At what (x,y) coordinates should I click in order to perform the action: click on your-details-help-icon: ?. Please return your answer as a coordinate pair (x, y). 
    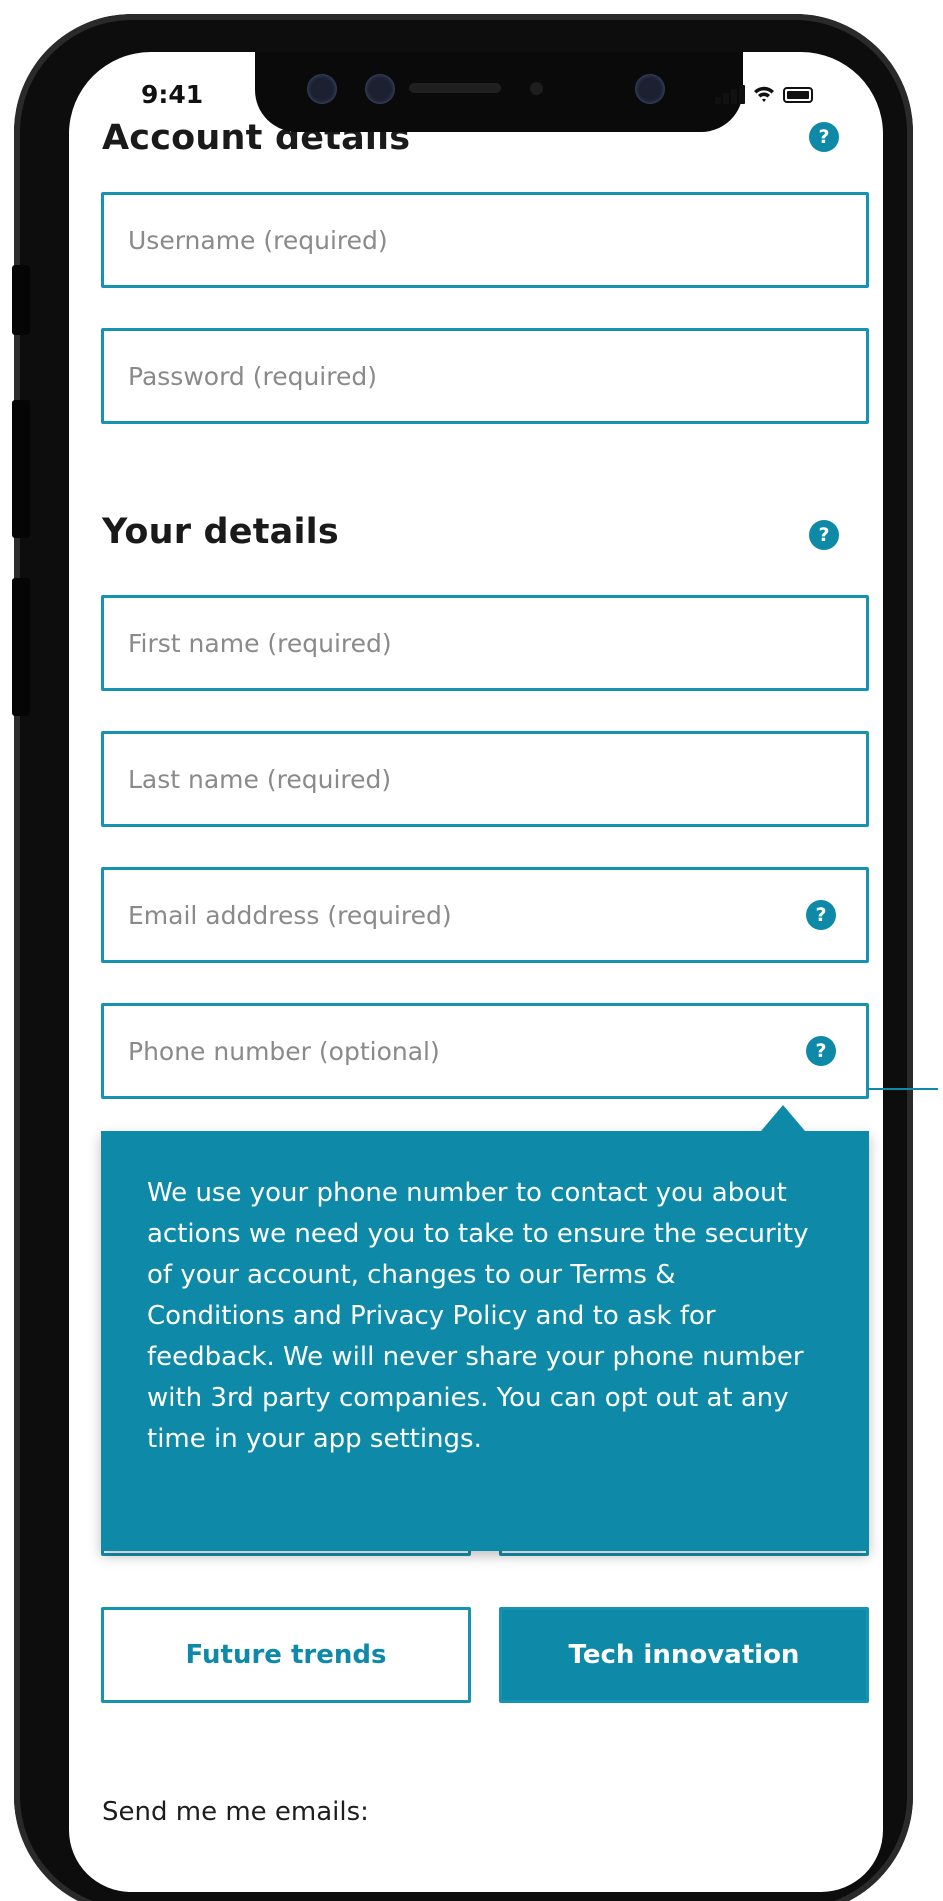
    Looking at the image, I should click on (824, 535).